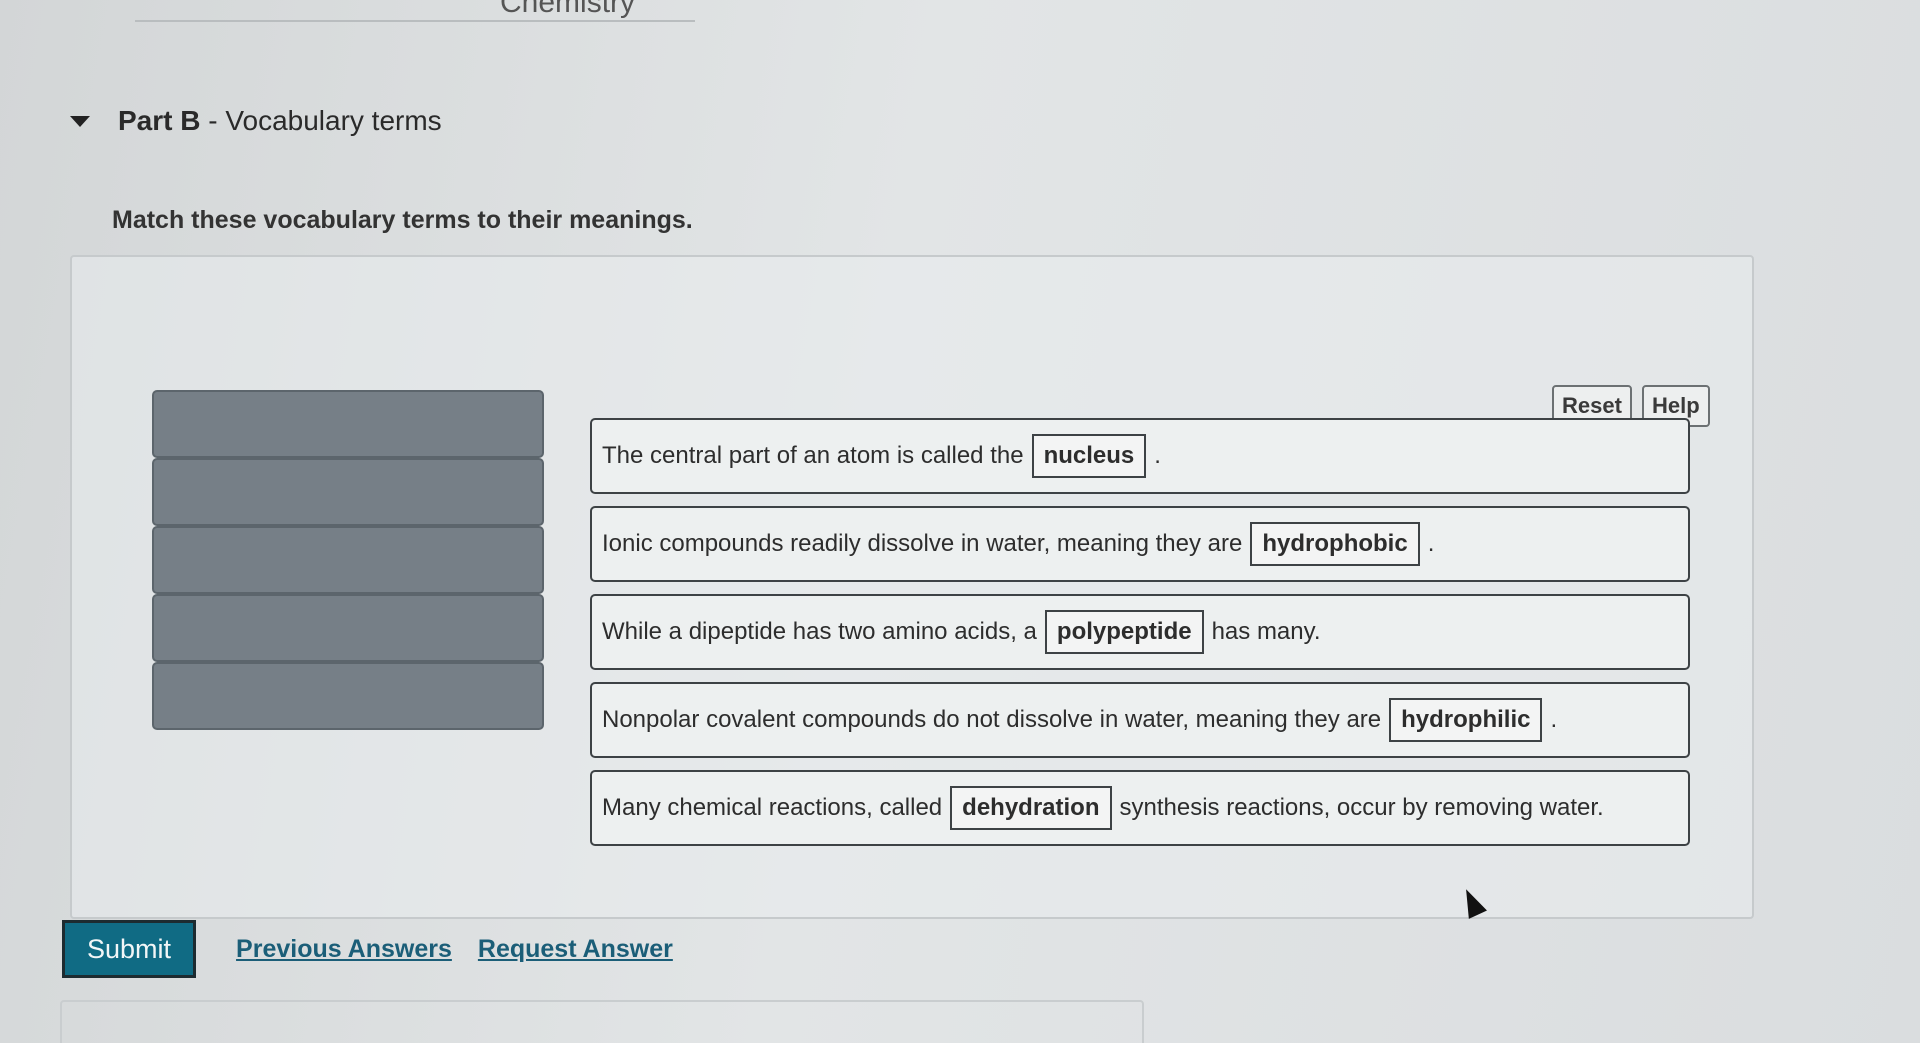 Image resolution: width=1920 pixels, height=1043 pixels. I want to click on drop-target-term: polypeptide, so click(1124, 632).